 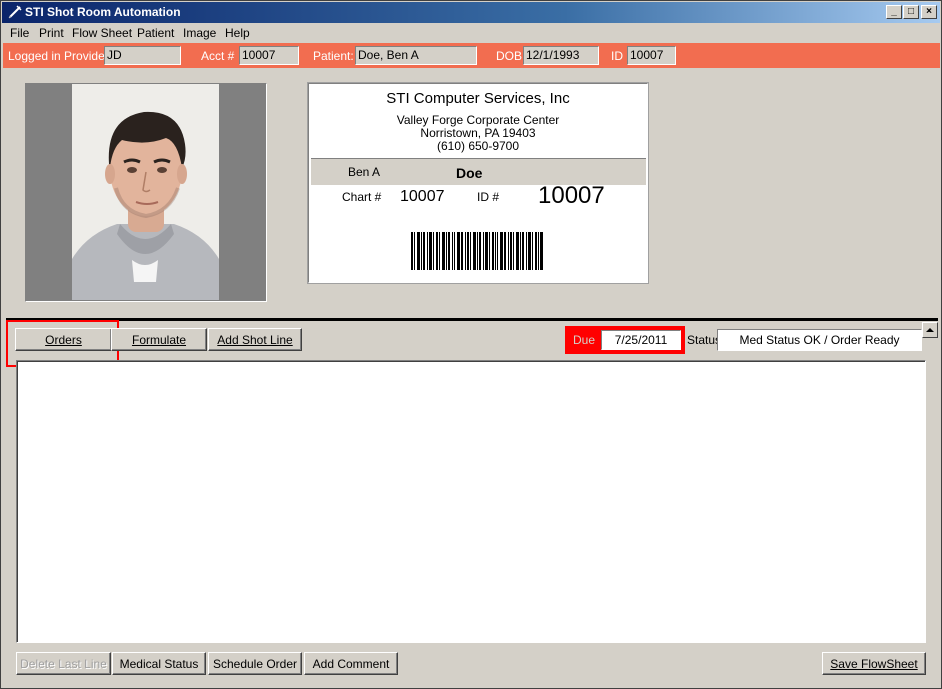 What do you see at coordinates (571, 195) in the screenshot?
I see `card-id-number: 10007` at bounding box center [571, 195].